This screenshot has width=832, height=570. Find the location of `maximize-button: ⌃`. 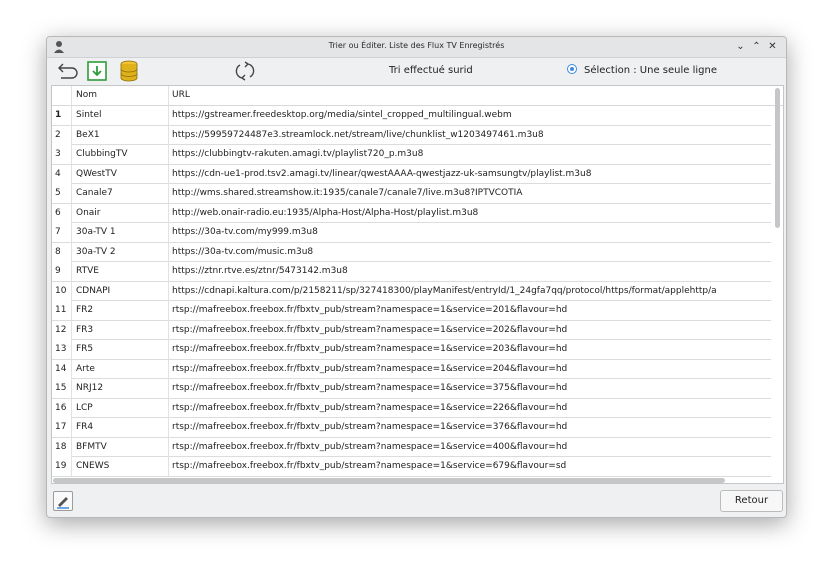

maximize-button: ⌃ is located at coordinates (756, 46).